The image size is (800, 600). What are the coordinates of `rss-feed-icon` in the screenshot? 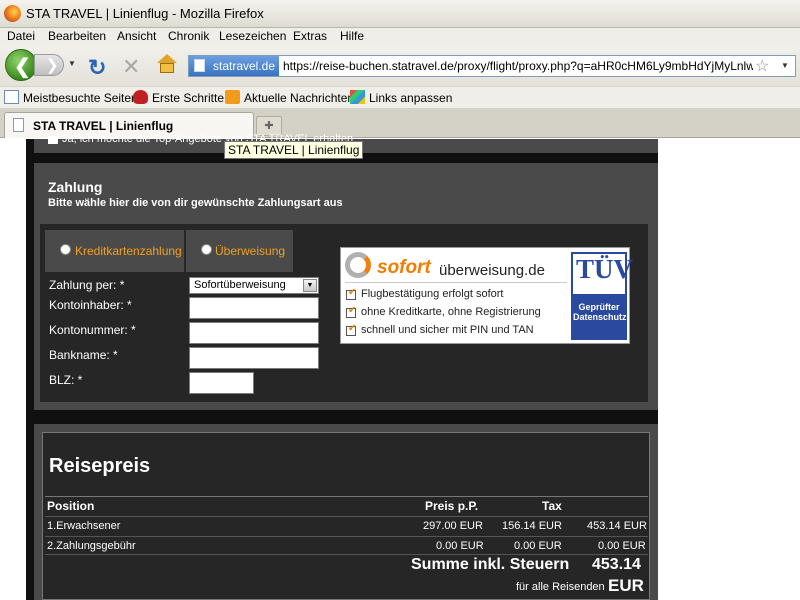 It's located at (232, 97).